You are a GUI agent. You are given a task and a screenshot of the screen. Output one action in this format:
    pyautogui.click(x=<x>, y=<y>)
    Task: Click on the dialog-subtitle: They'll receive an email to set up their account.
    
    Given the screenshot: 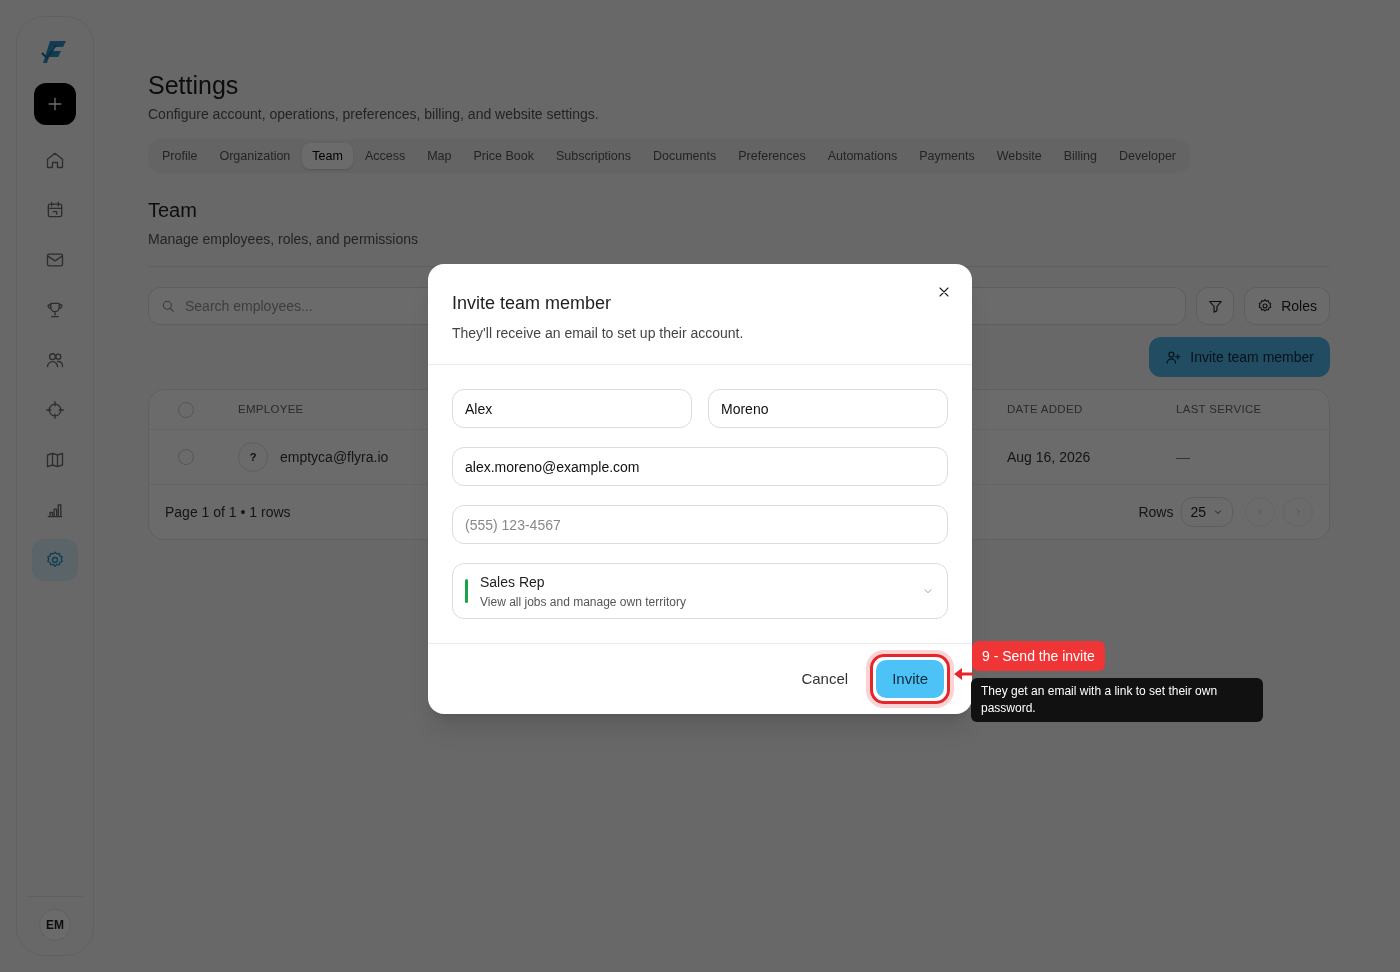 What is the action you would take?
    pyautogui.click(x=598, y=333)
    